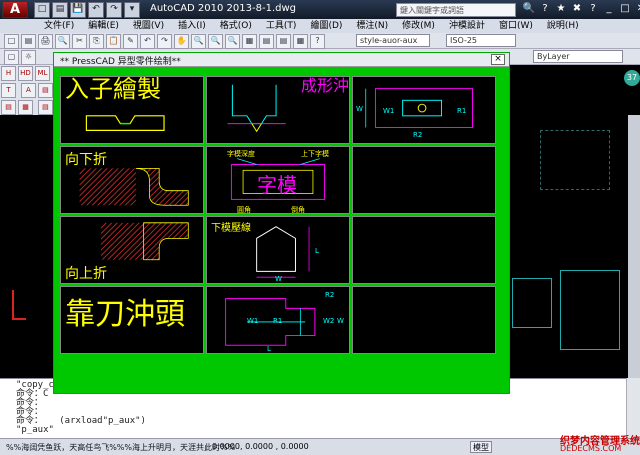  Describe the element at coordinates (249, 41) in the screenshot. I see `properties-icon: ▦` at that location.